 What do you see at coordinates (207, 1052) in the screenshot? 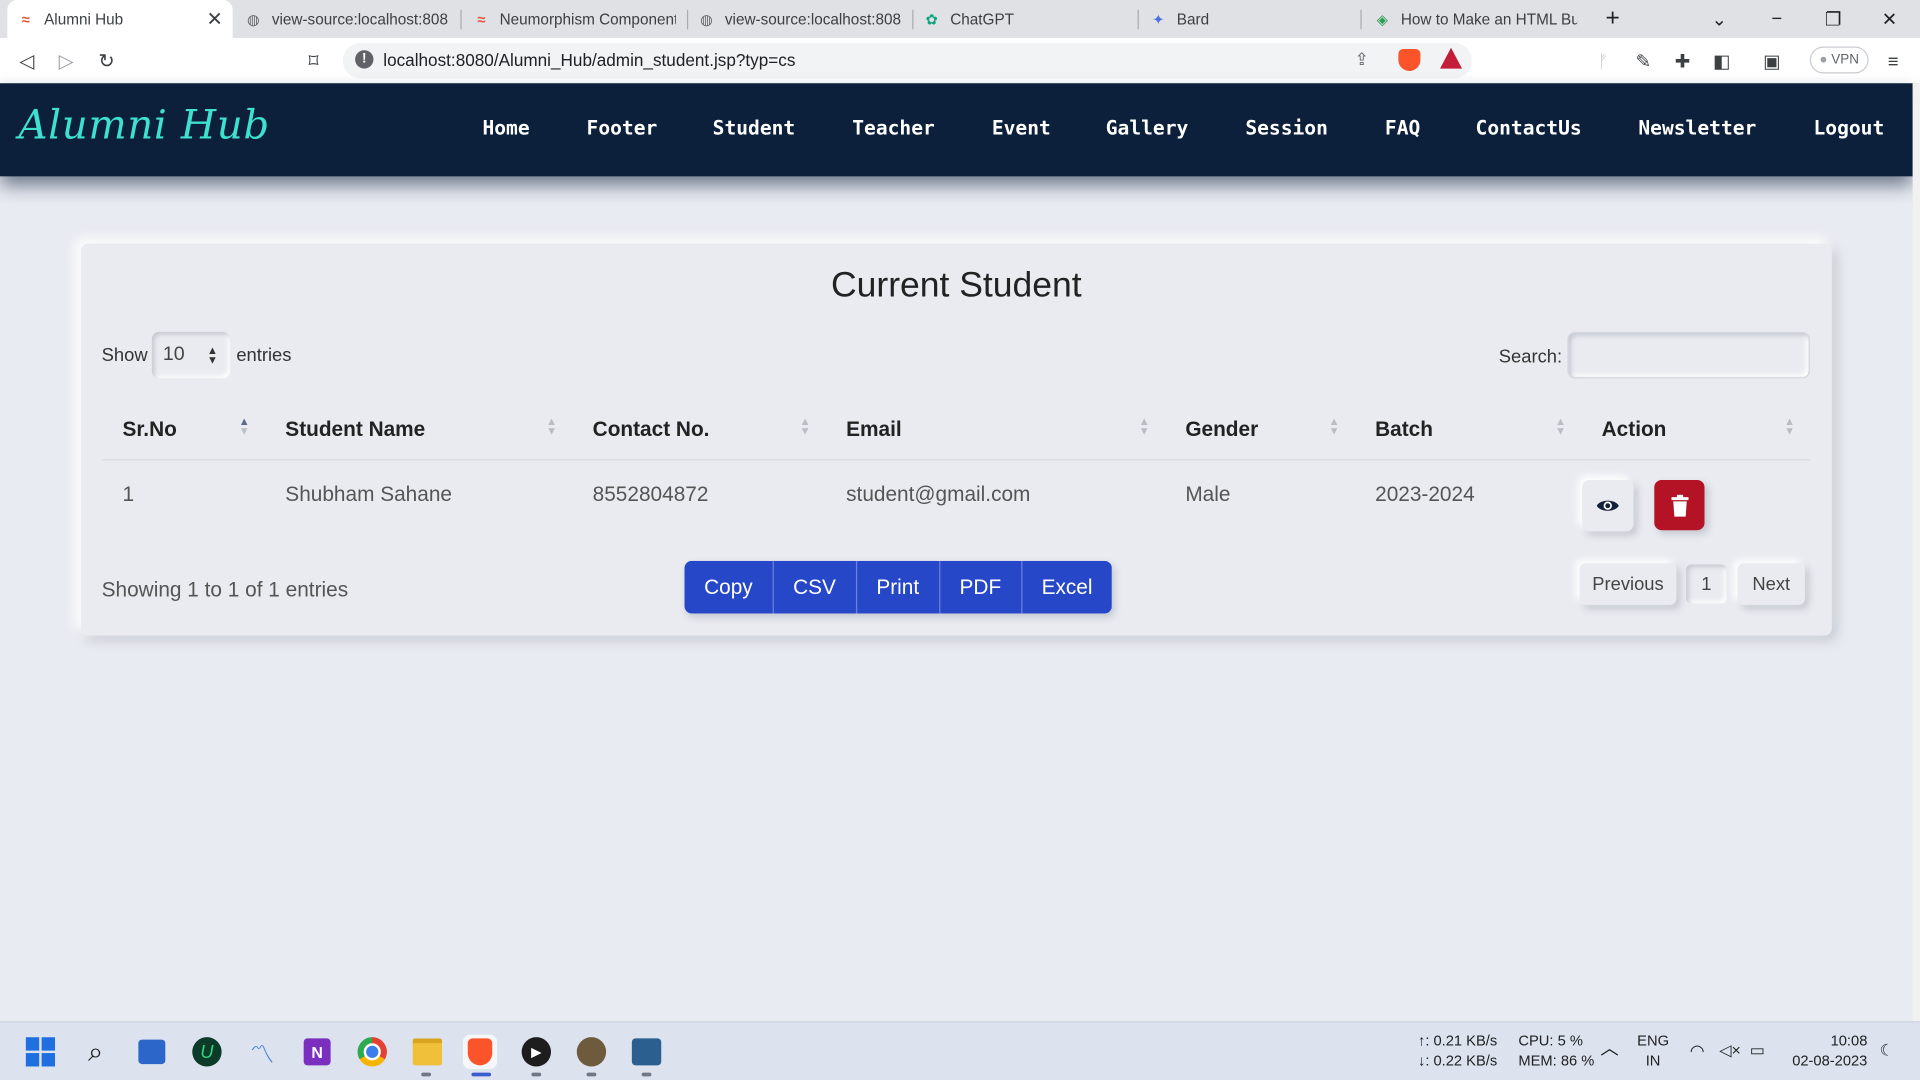
I see `upwork-icon: U` at bounding box center [207, 1052].